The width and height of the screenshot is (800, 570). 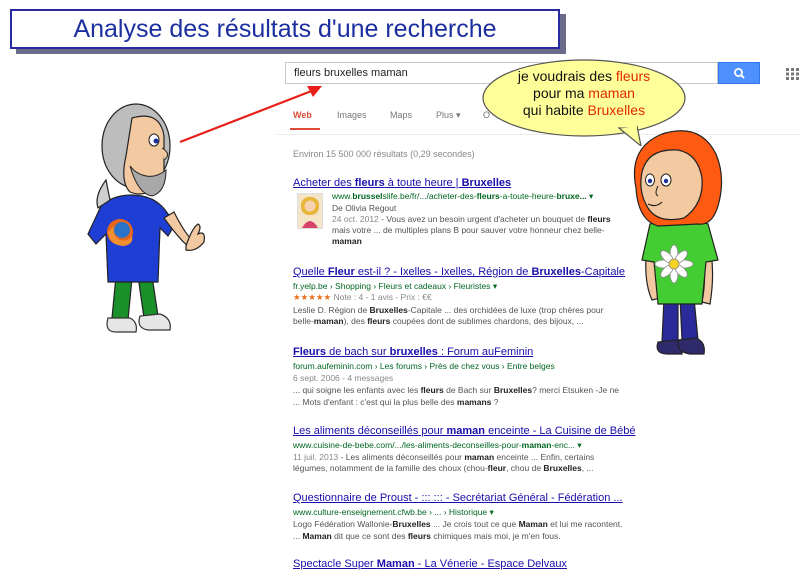 I want to click on search-button, so click(x=739, y=73).